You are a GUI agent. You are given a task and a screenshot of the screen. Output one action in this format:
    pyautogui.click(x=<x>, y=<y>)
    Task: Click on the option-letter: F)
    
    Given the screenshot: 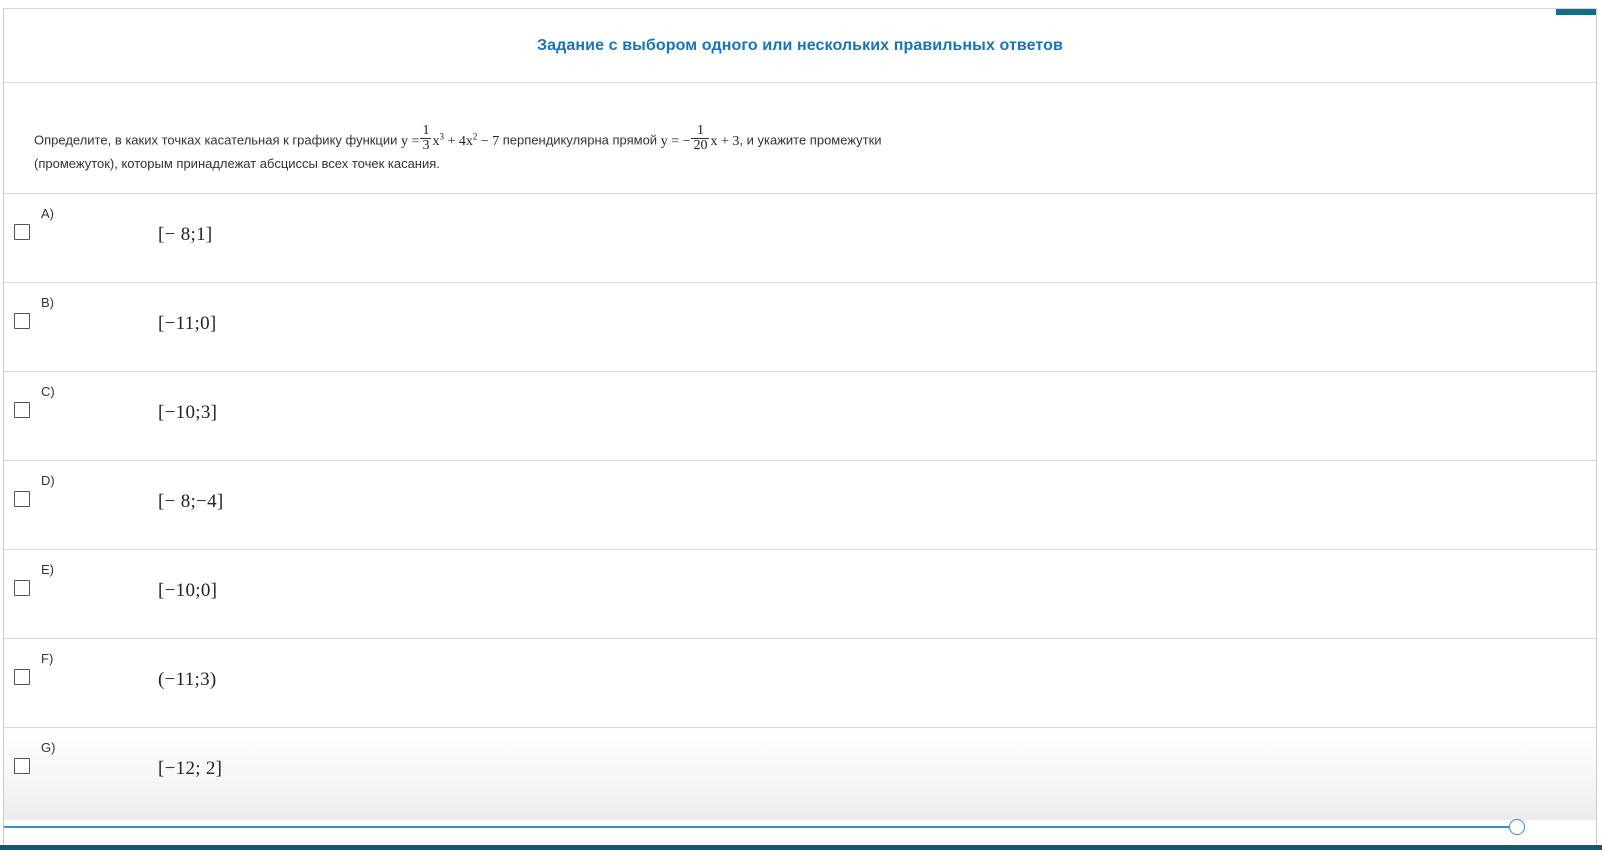 What is the action you would take?
    pyautogui.click(x=47, y=658)
    